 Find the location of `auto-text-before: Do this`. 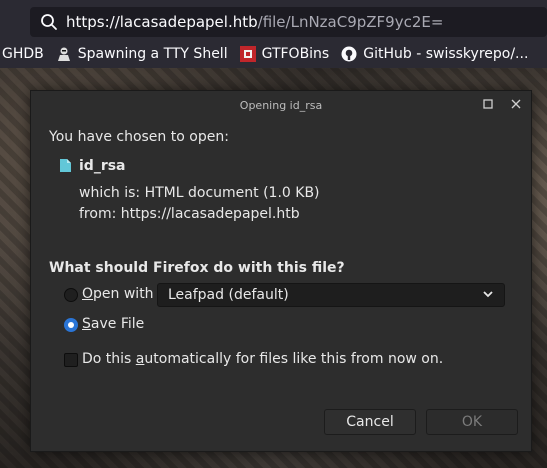

auto-text-before: Do this is located at coordinates (109, 359).